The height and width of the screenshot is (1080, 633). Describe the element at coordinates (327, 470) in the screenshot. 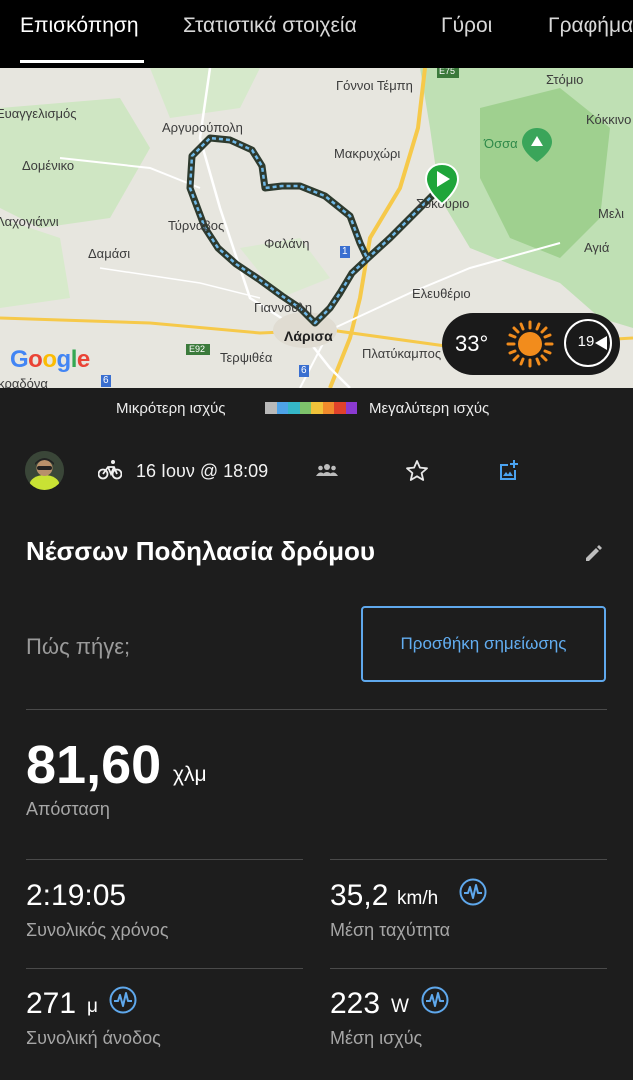

I see `group-icon` at that location.